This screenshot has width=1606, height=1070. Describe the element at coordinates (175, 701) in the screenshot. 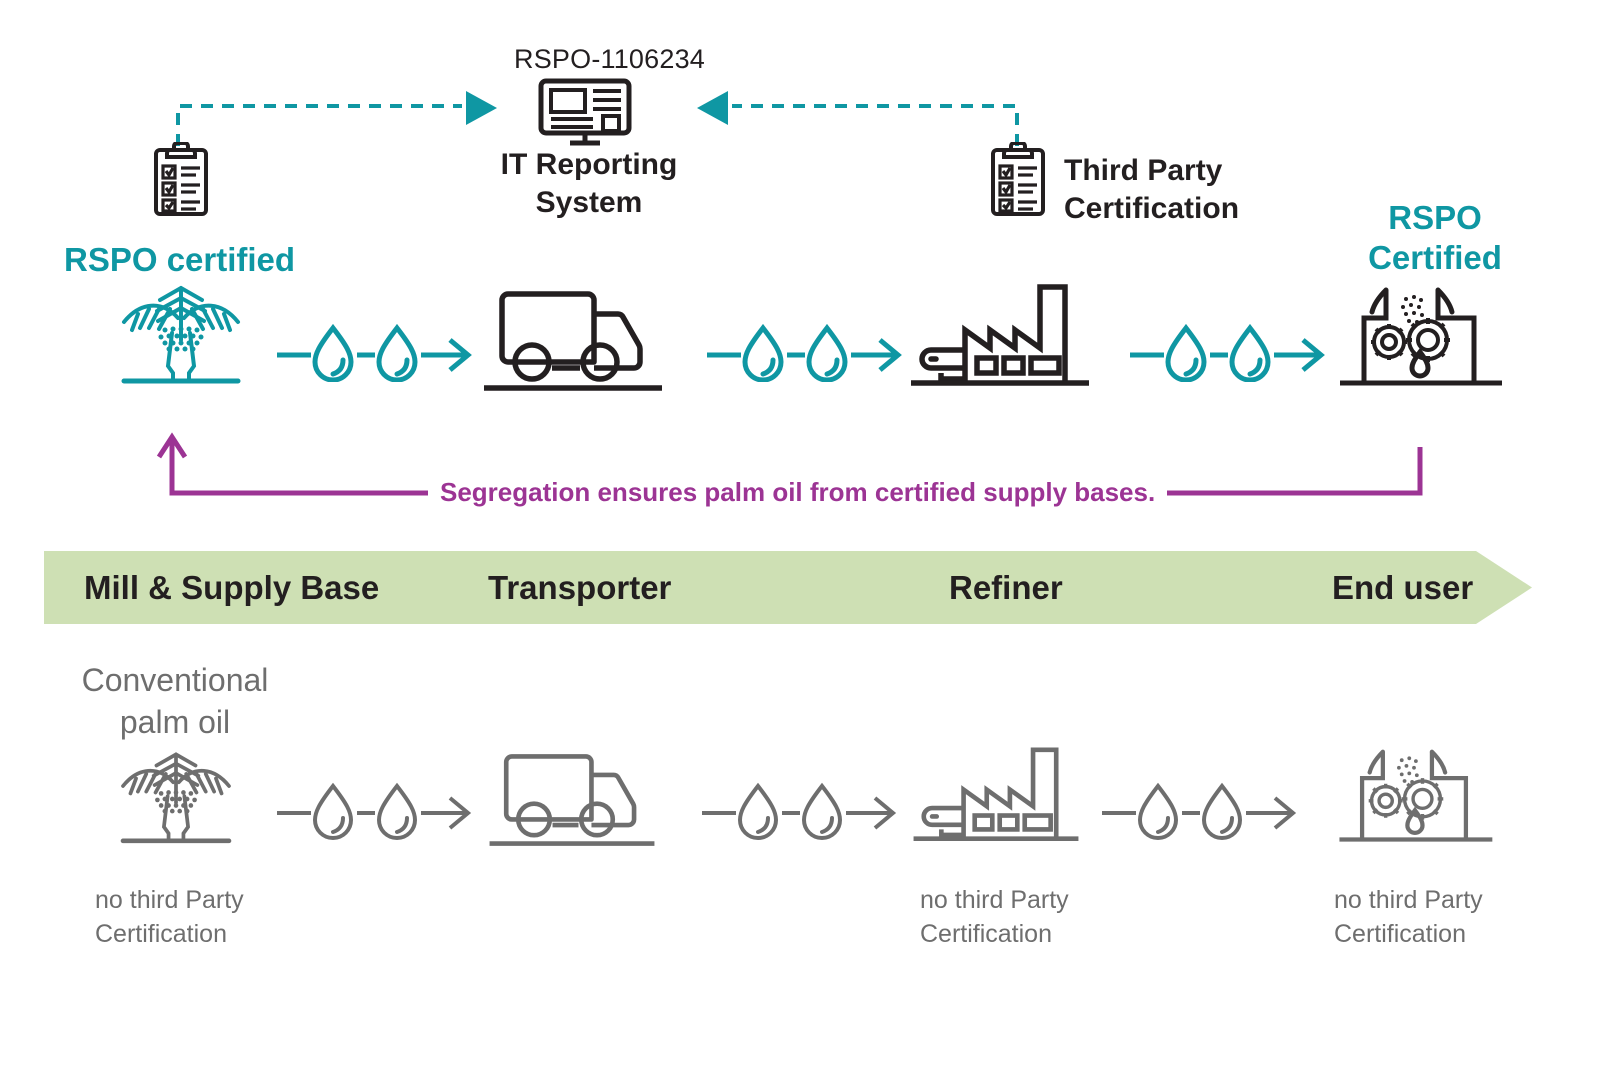

I see `conventional-source-label: Conventional palm oil` at that location.